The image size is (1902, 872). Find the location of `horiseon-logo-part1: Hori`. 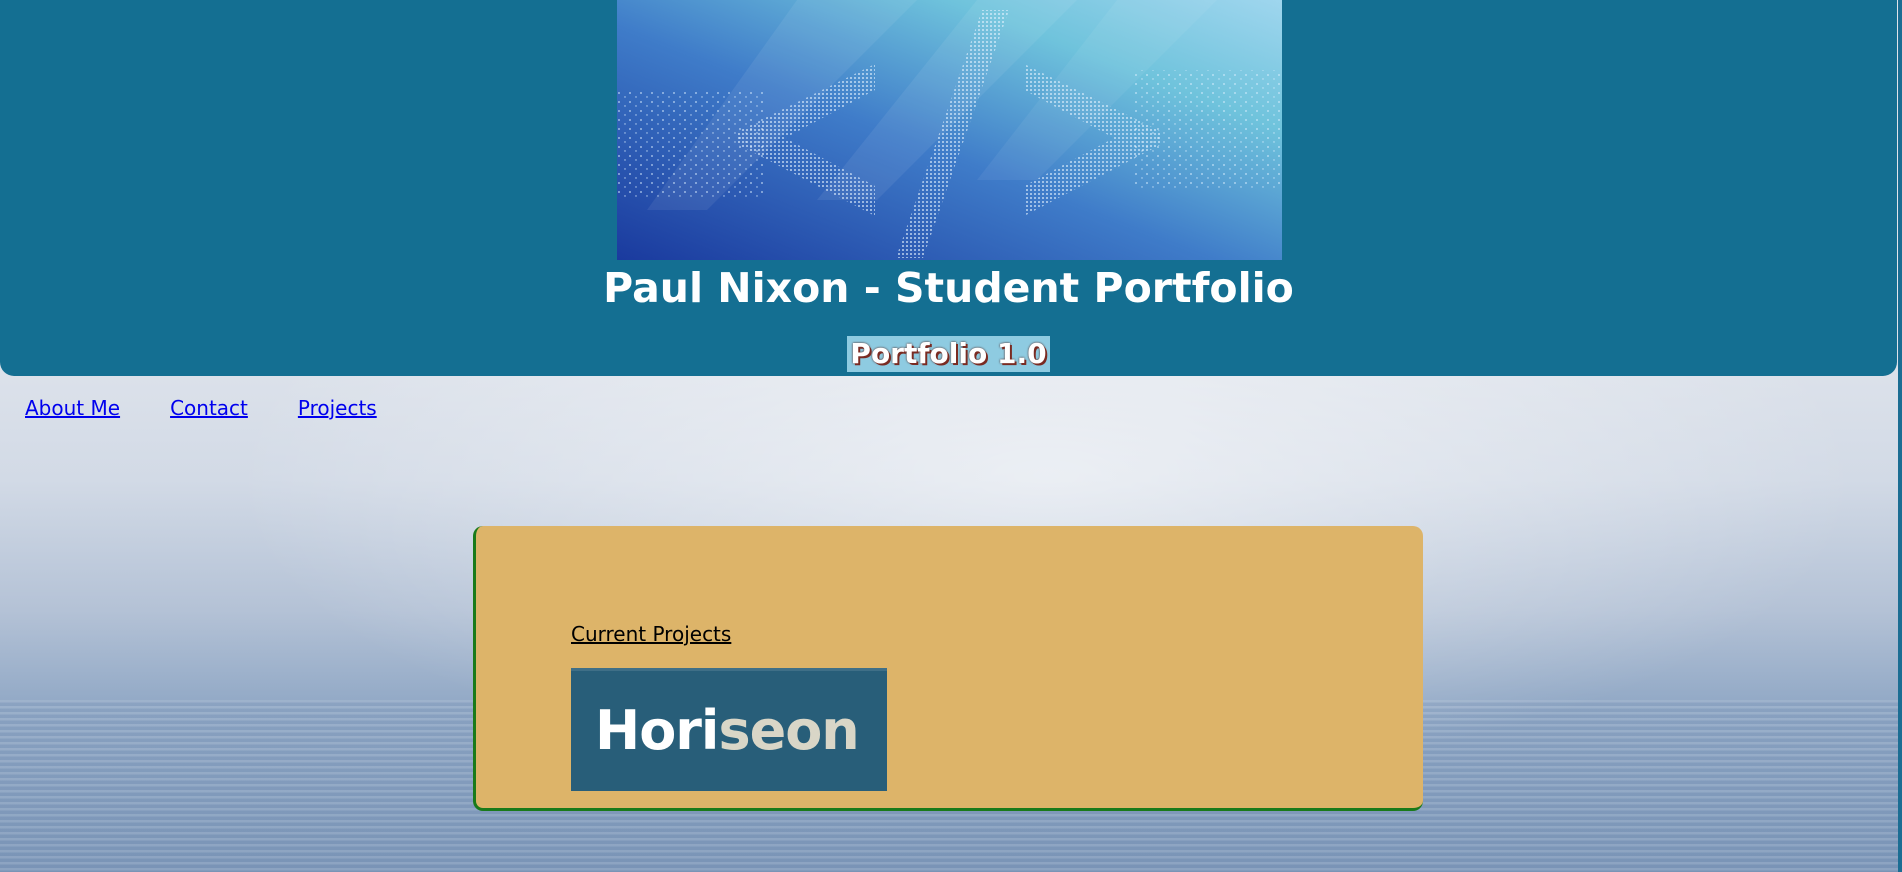

horiseon-logo-part1: Hori is located at coordinates (657, 730).